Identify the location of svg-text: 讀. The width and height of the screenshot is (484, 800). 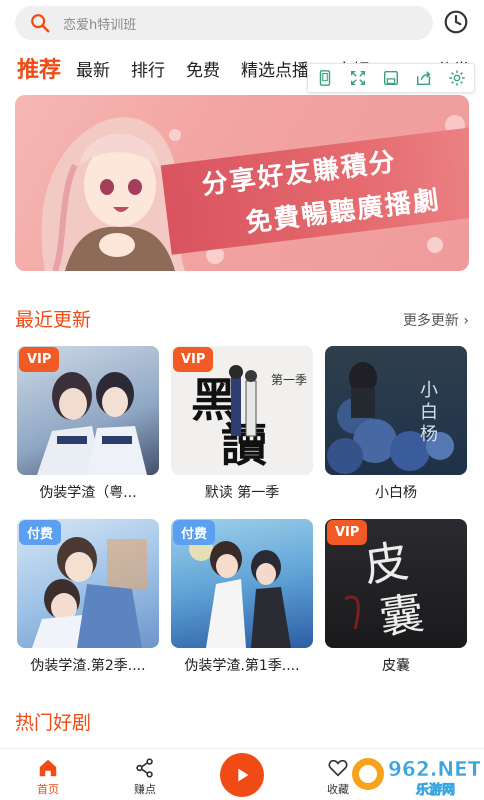
(244, 445).